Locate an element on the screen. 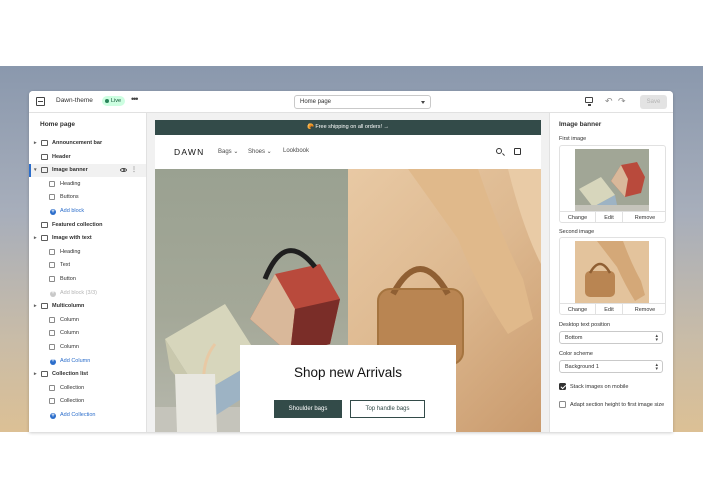  redo-icon: ↷ is located at coordinates (622, 101).